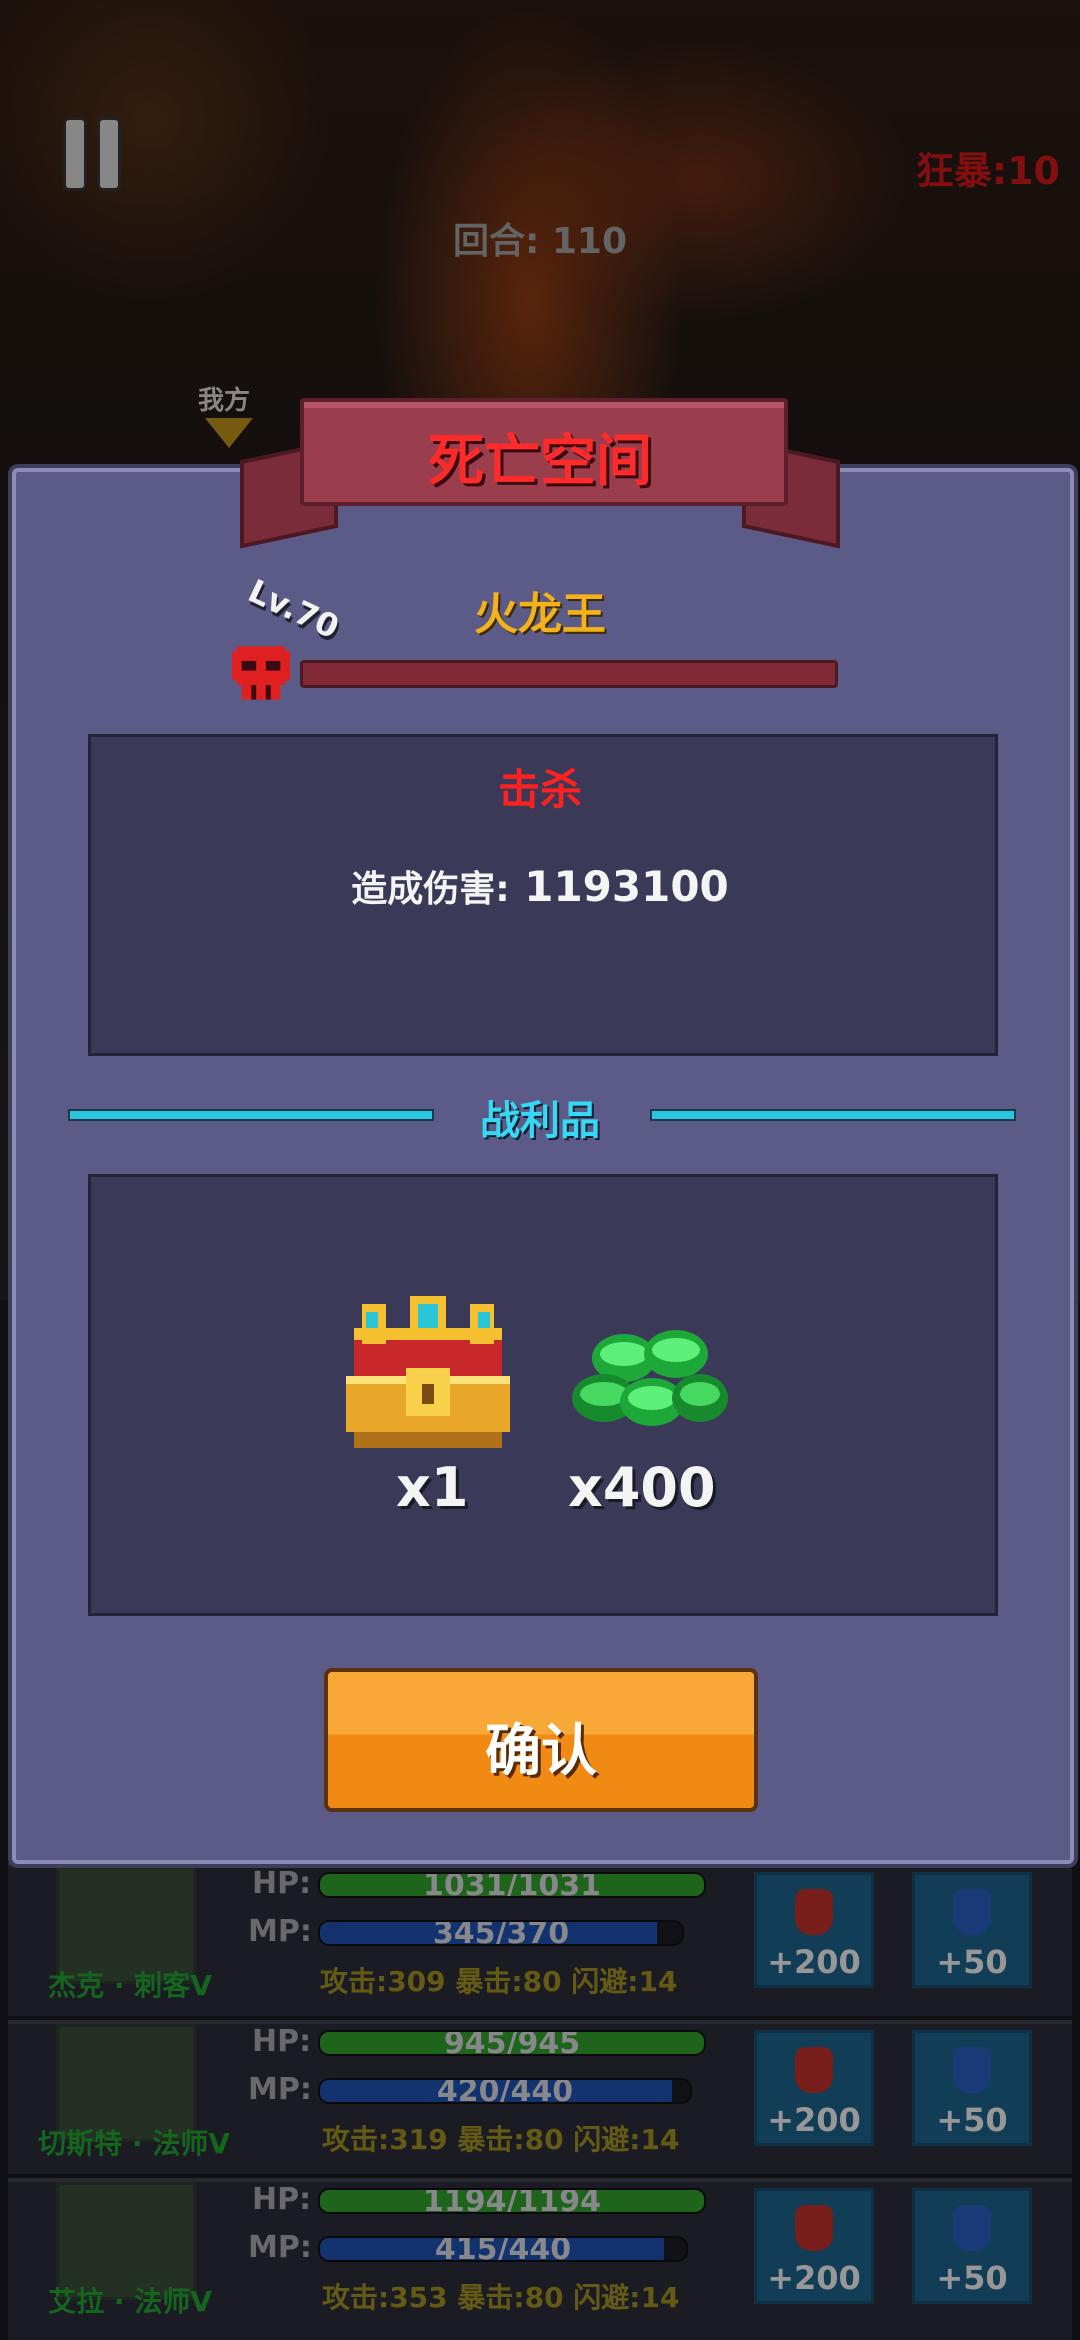  I want to click on loot-title: 战利品, so click(540, 1121).